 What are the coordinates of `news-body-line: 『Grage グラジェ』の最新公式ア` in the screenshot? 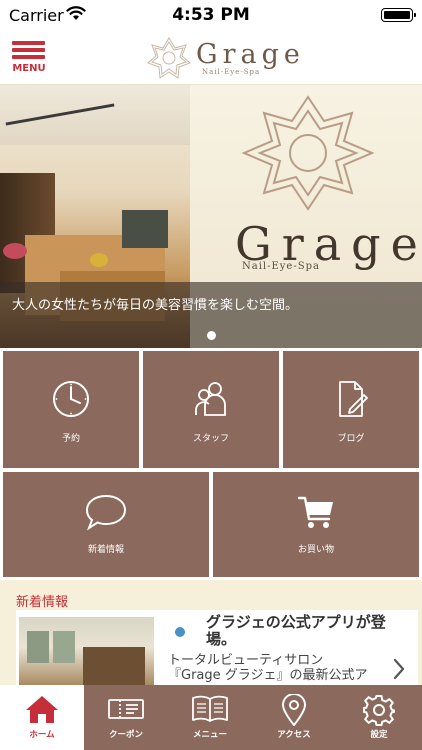 It's located at (268, 675).